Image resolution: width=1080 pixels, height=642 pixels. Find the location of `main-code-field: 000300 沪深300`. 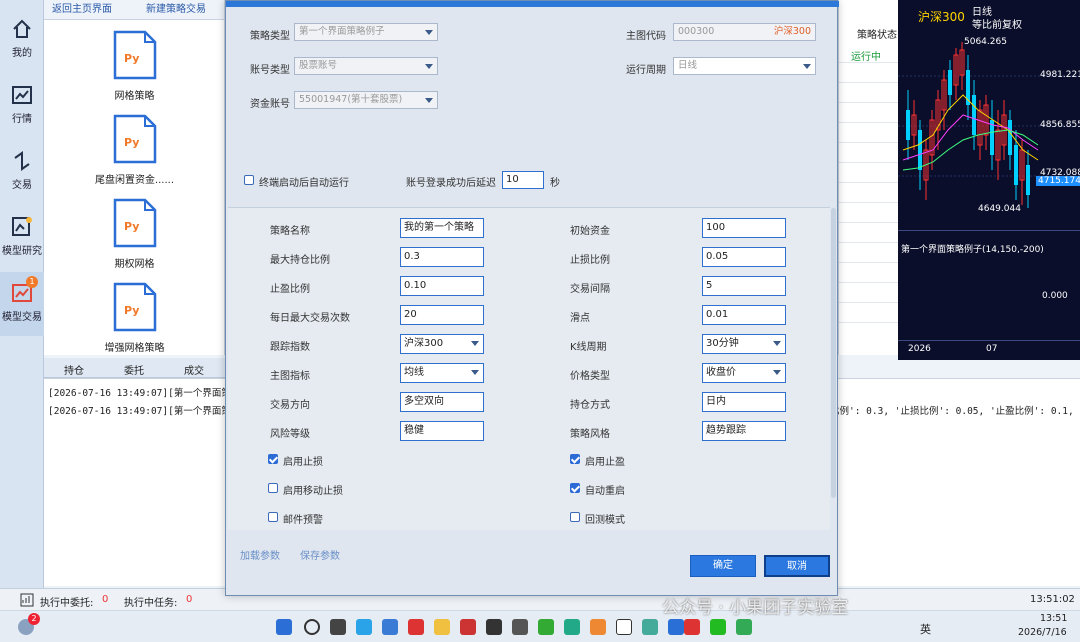

main-code-field: 000300 沪深300 is located at coordinates (744, 32).